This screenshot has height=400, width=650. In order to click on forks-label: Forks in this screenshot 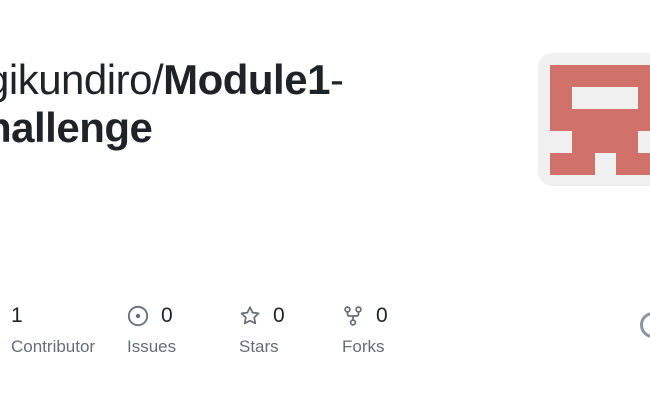, I will do `click(363, 346)`.